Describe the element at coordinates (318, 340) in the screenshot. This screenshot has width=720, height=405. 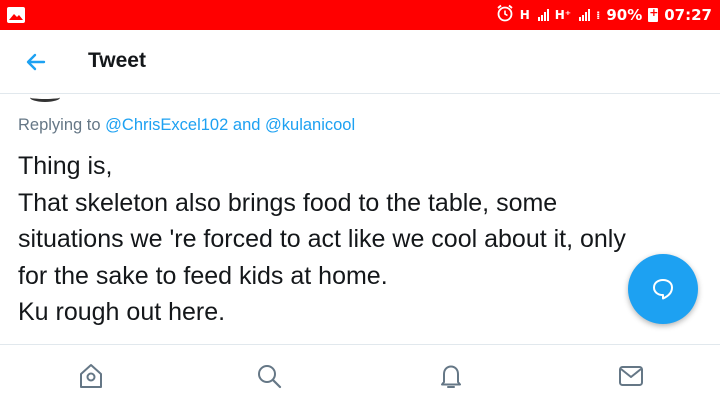
I see `tweet-meta-cutoff` at that location.